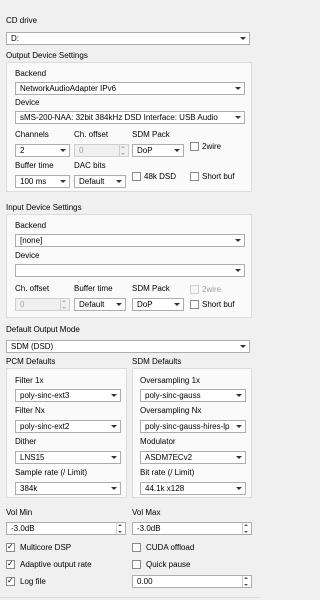 Image resolution: width=320 pixels, height=600 pixels. What do you see at coordinates (193, 488) in the screenshot?
I see `bit-rate-select: 44.1k x128` at bounding box center [193, 488].